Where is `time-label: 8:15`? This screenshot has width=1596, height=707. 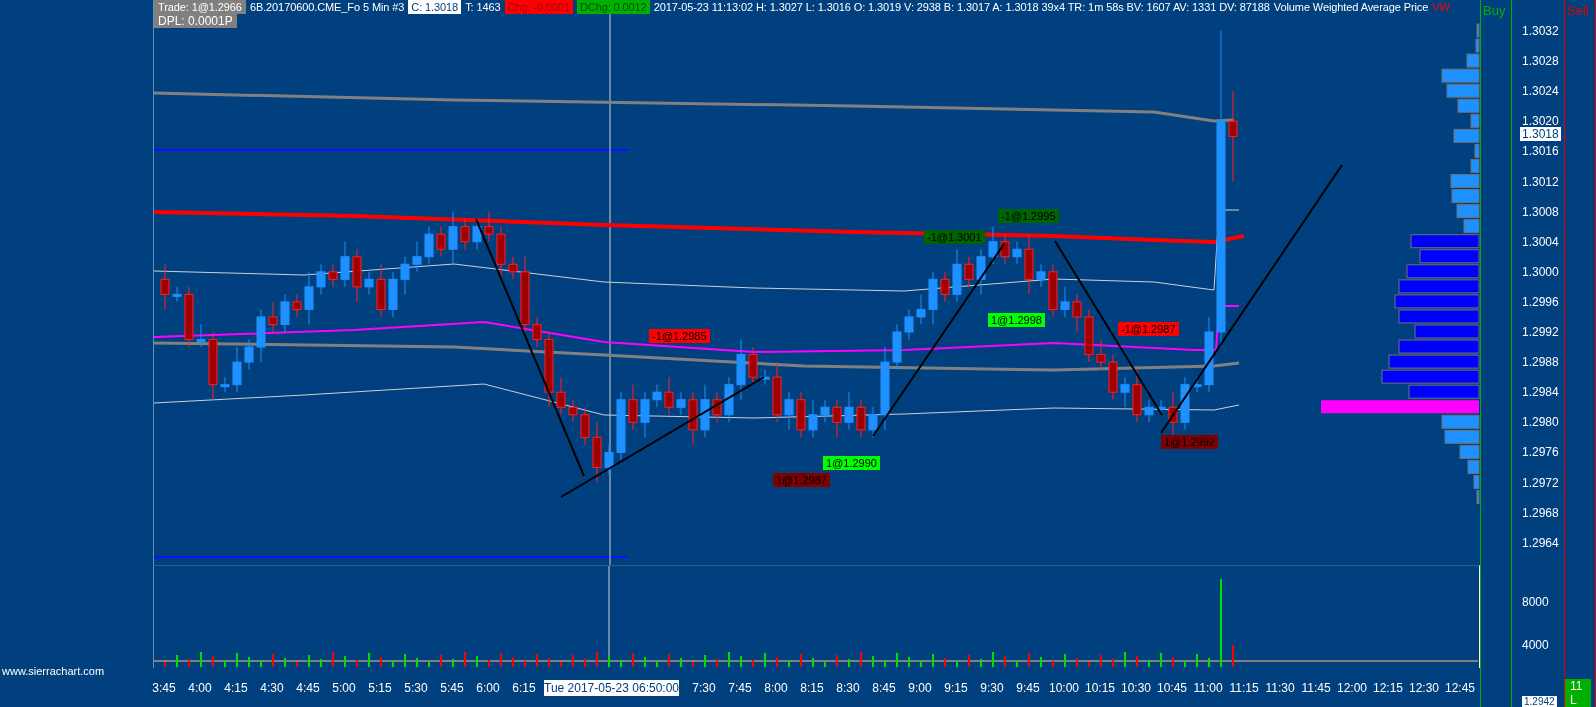 time-label: 8:15 is located at coordinates (812, 688).